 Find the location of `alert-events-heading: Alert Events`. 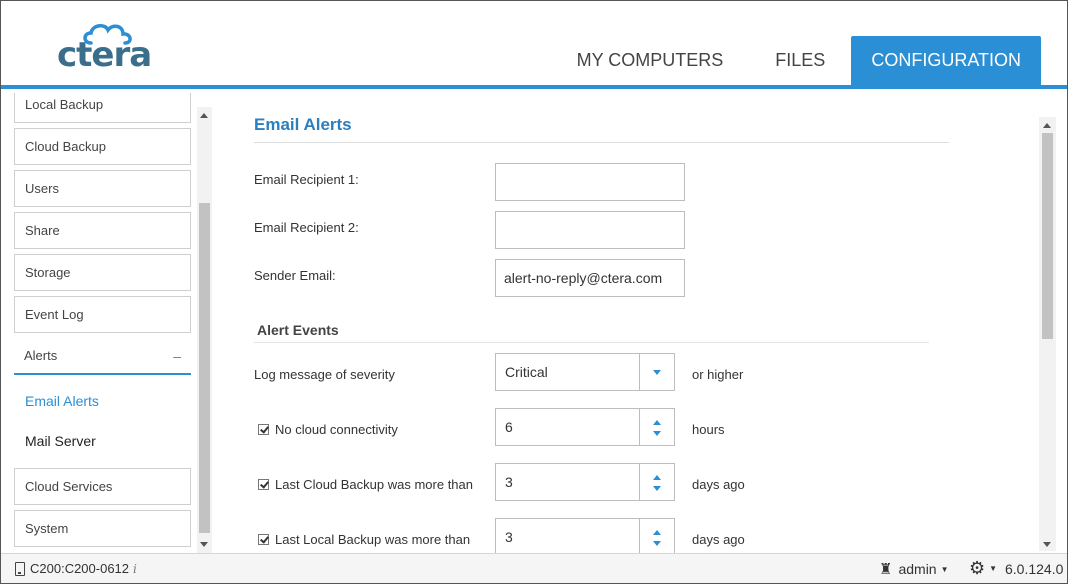

alert-events-heading: Alert Events is located at coordinates (298, 330).